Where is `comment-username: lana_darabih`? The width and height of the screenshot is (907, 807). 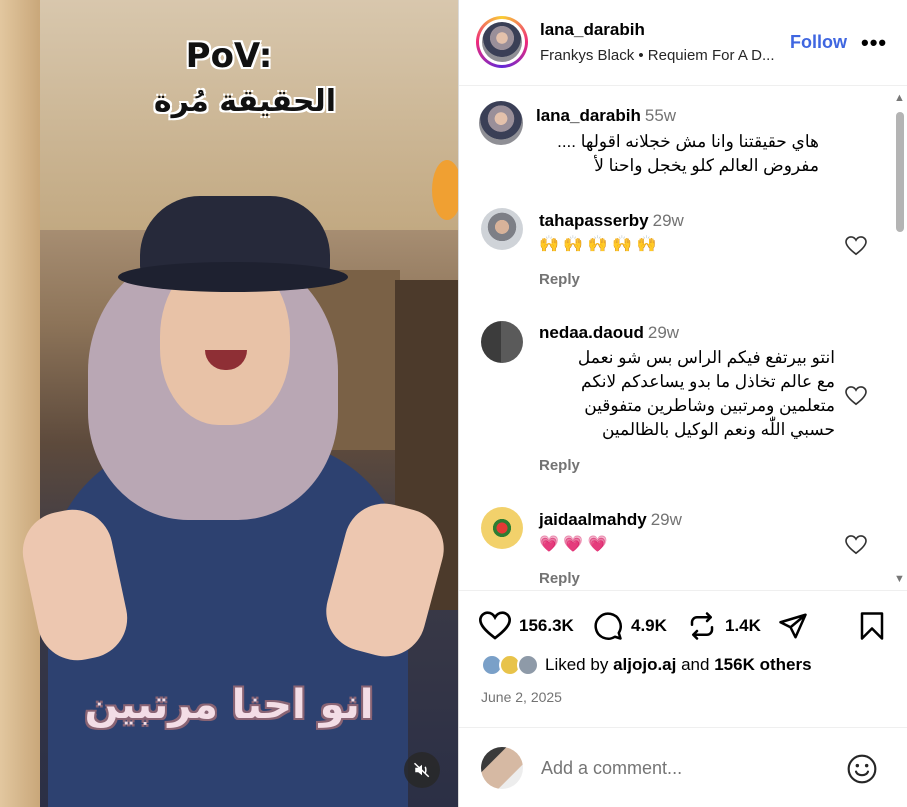
comment-username: lana_darabih is located at coordinates (588, 115).